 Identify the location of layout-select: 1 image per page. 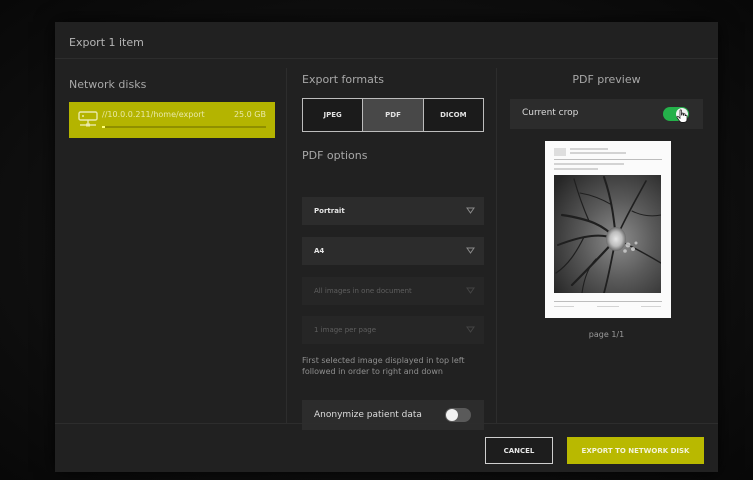
(393, 330).